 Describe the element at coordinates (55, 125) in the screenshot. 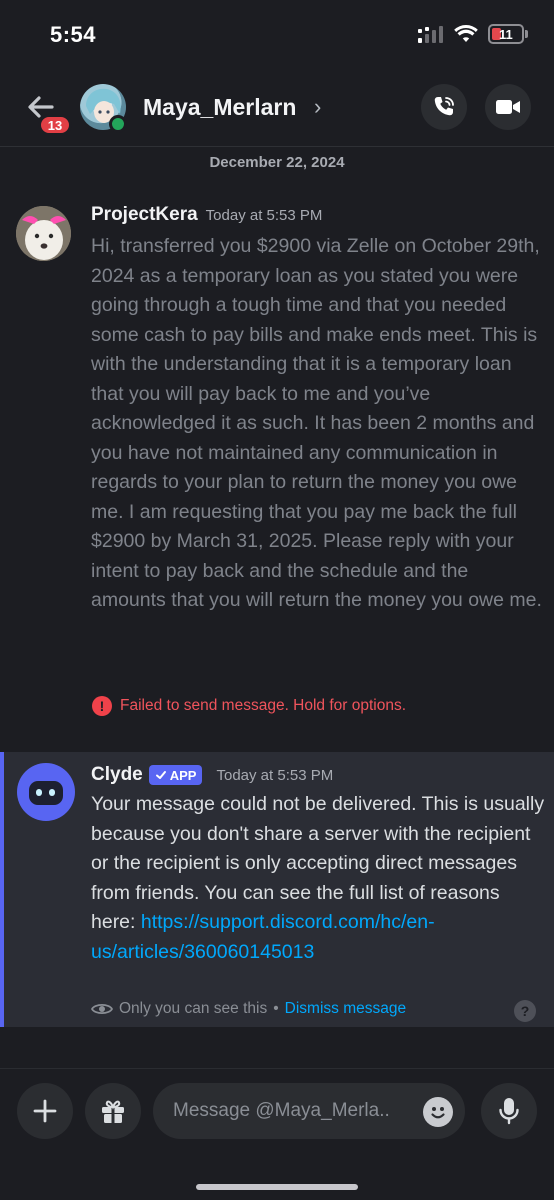

I see `unread-count-badge: 13` at that location.